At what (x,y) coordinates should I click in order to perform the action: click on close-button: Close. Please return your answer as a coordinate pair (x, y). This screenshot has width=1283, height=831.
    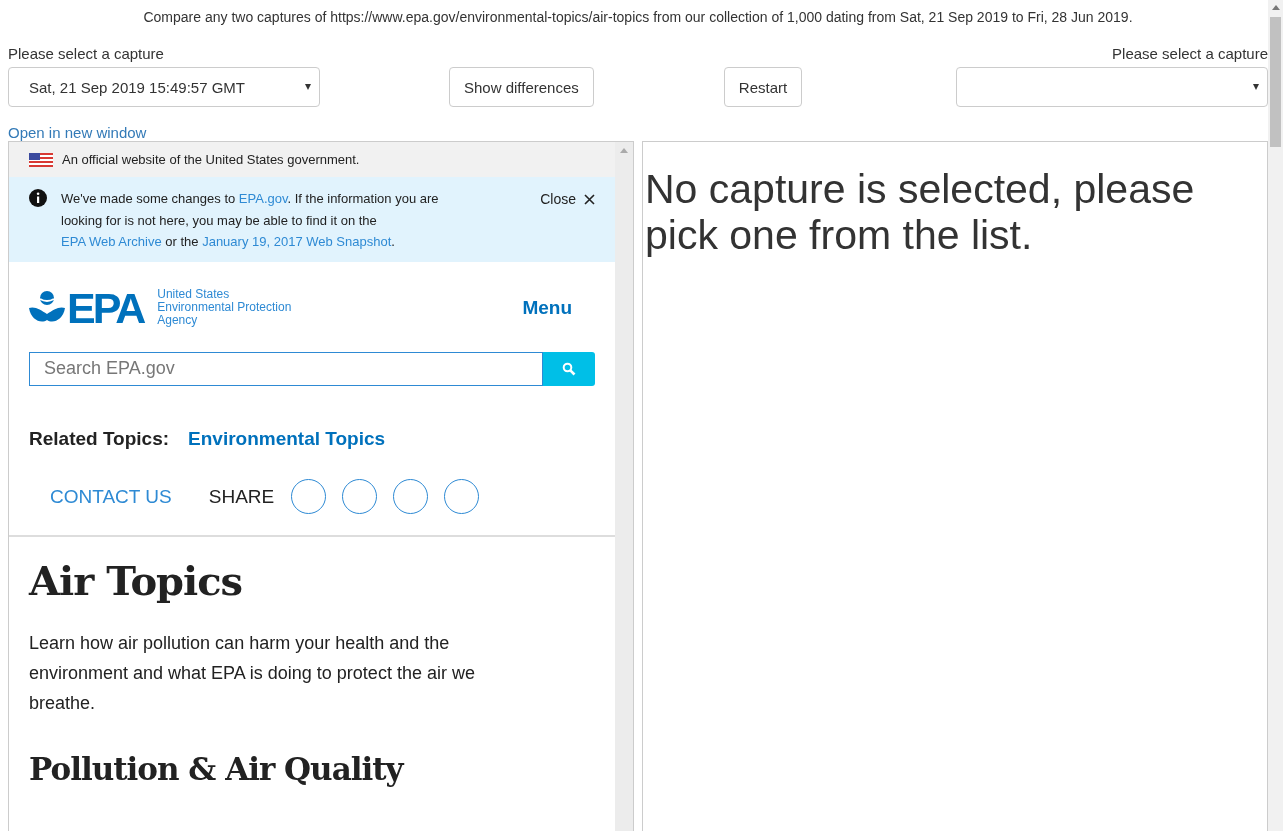
    Looking at the image, I should click on (567, 199).